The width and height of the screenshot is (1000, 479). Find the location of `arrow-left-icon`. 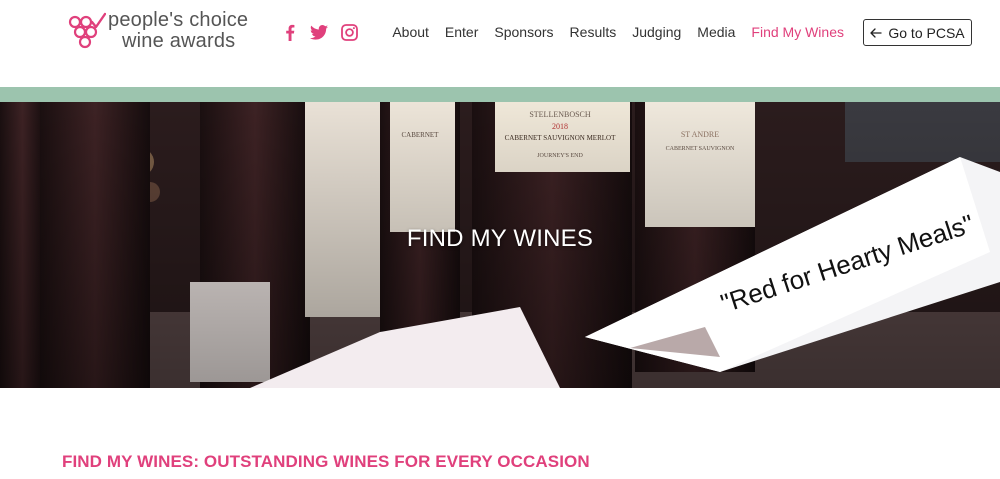

arrow-left-icon is located at coordinates (876, 32).